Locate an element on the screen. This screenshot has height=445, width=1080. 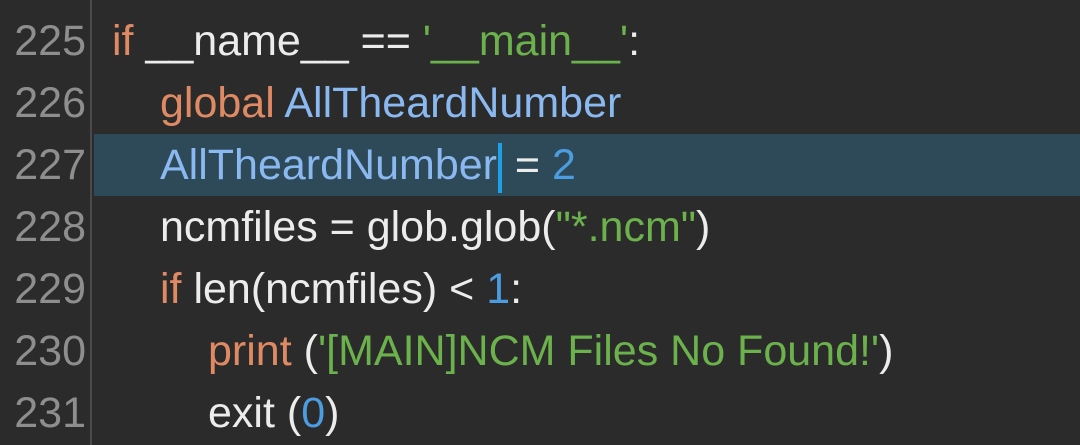
string-token: "*.ncm" is located at coordinates (626, 227).